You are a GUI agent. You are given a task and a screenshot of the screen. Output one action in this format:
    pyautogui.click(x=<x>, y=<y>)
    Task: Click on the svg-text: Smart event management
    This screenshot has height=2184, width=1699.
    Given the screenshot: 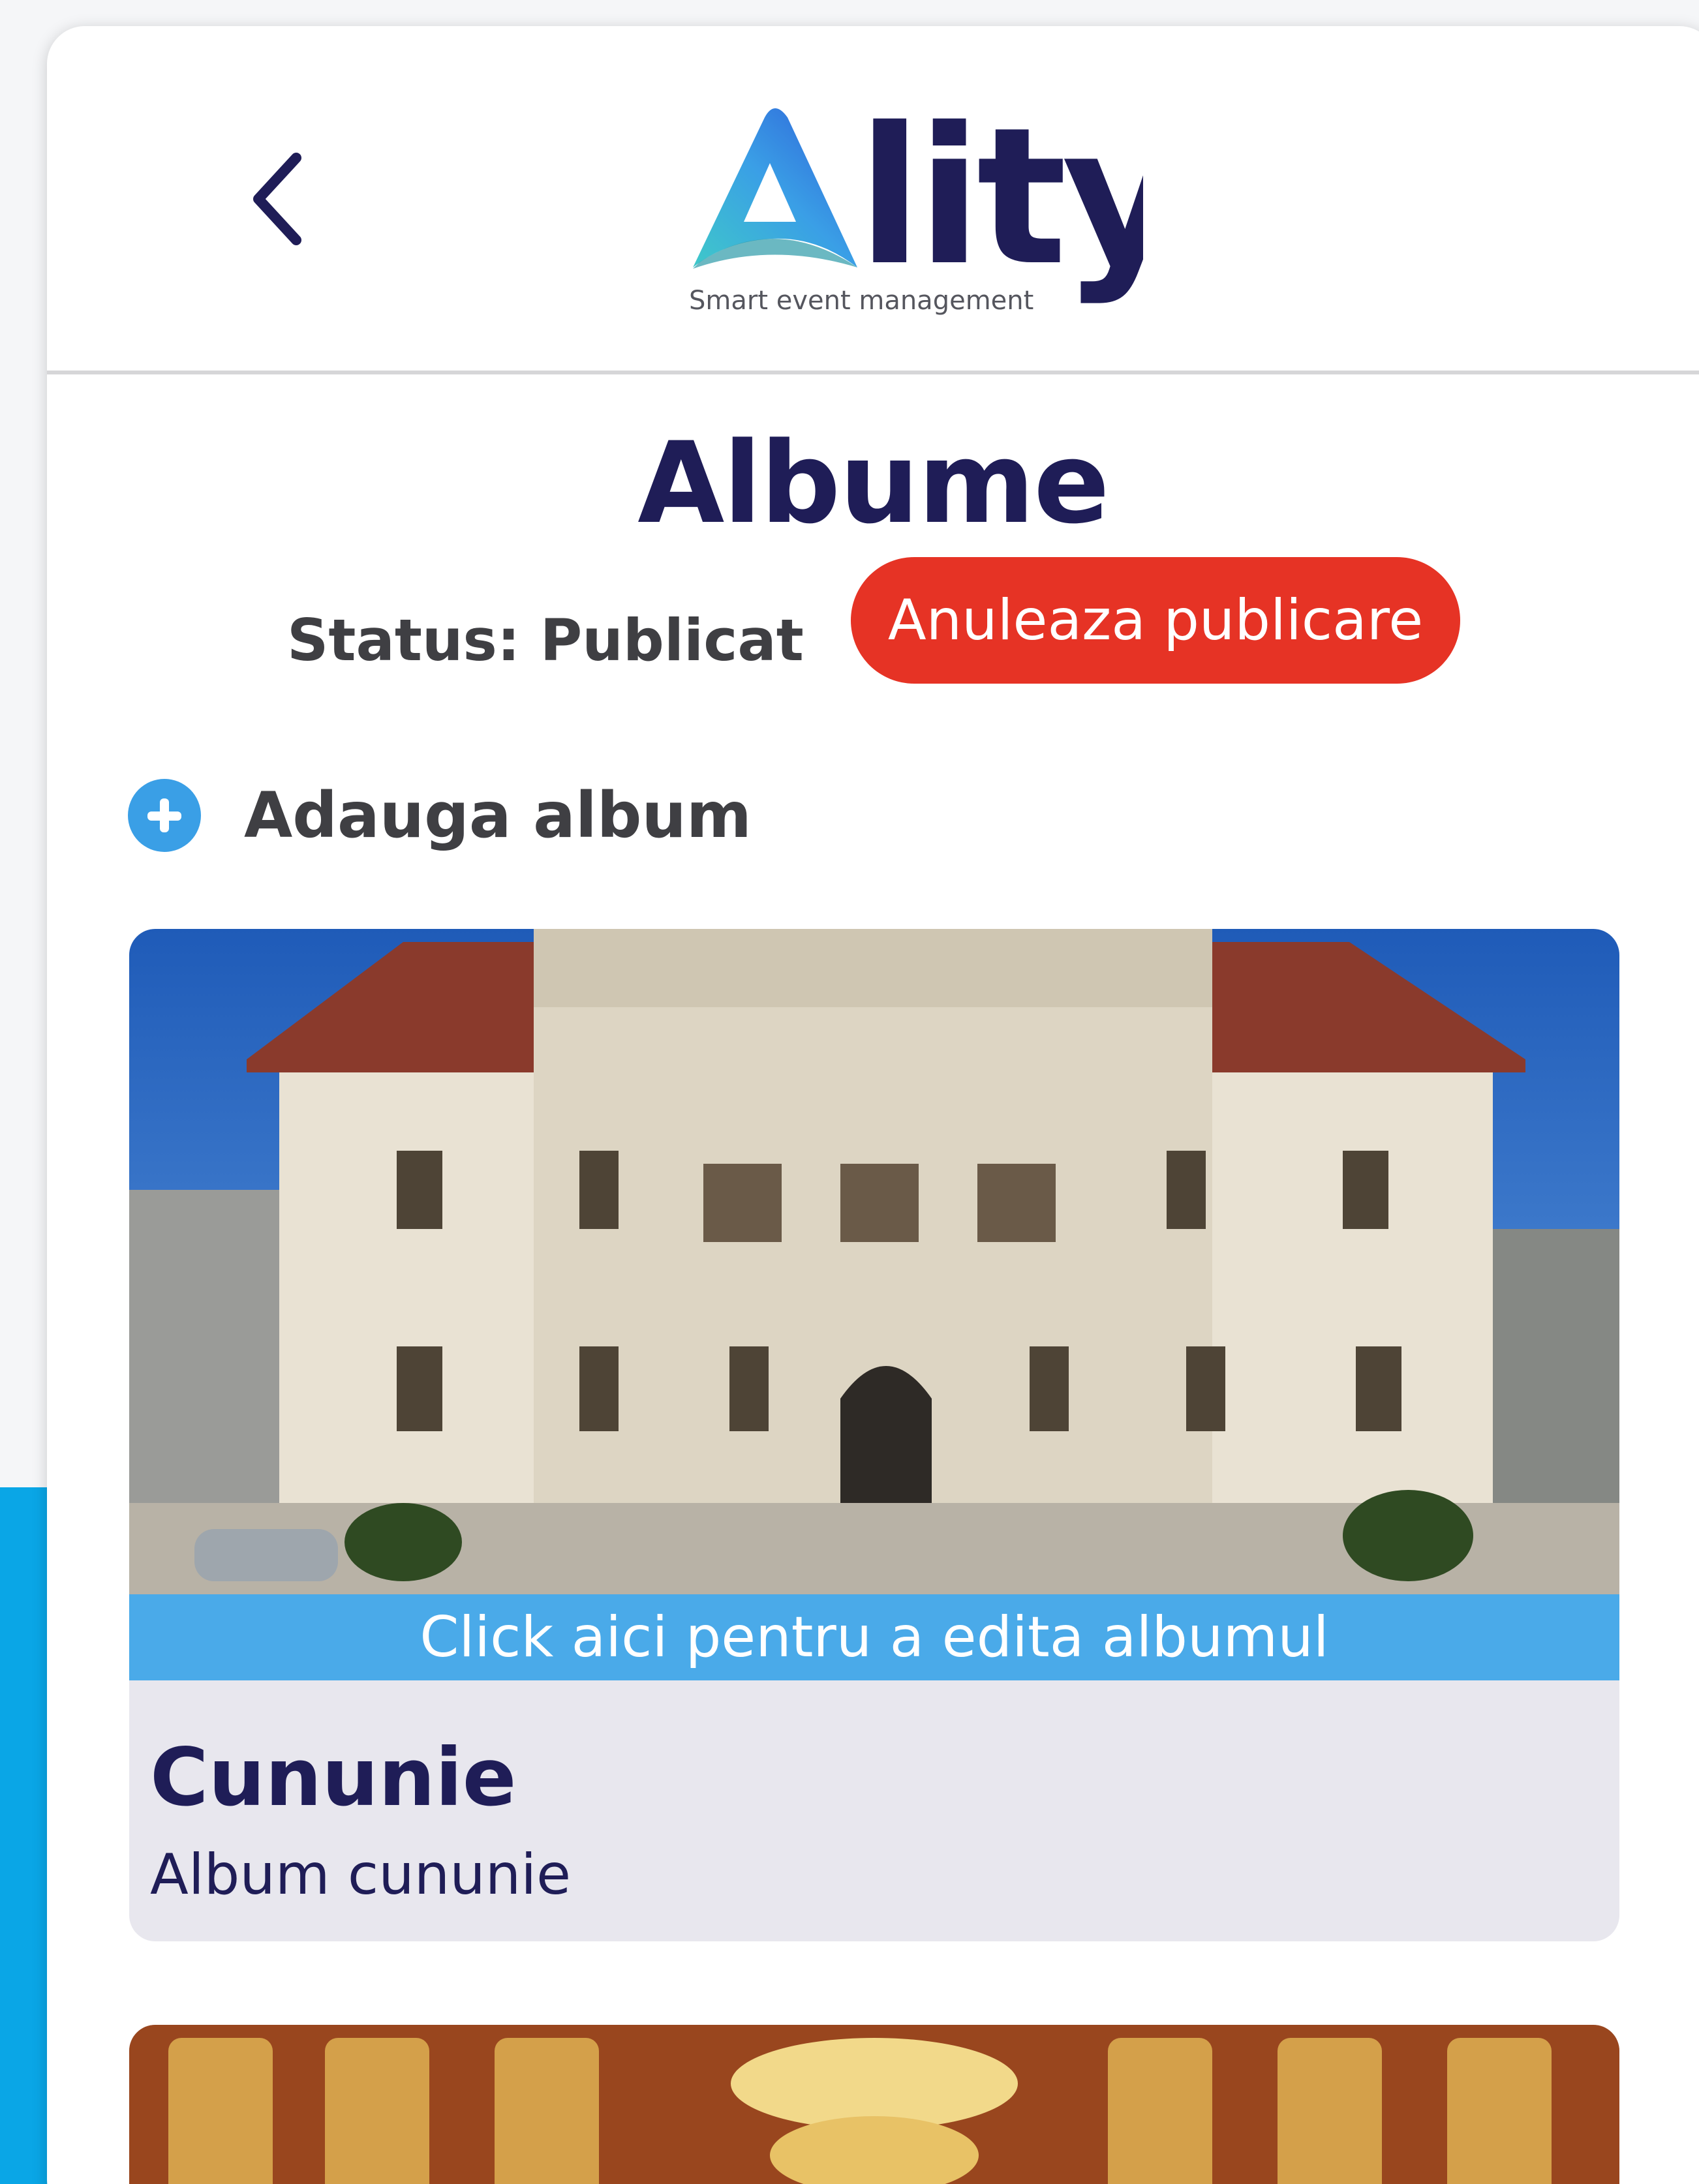 What is the action you would take?
    pyautogui.click(x=861, y=301)
    